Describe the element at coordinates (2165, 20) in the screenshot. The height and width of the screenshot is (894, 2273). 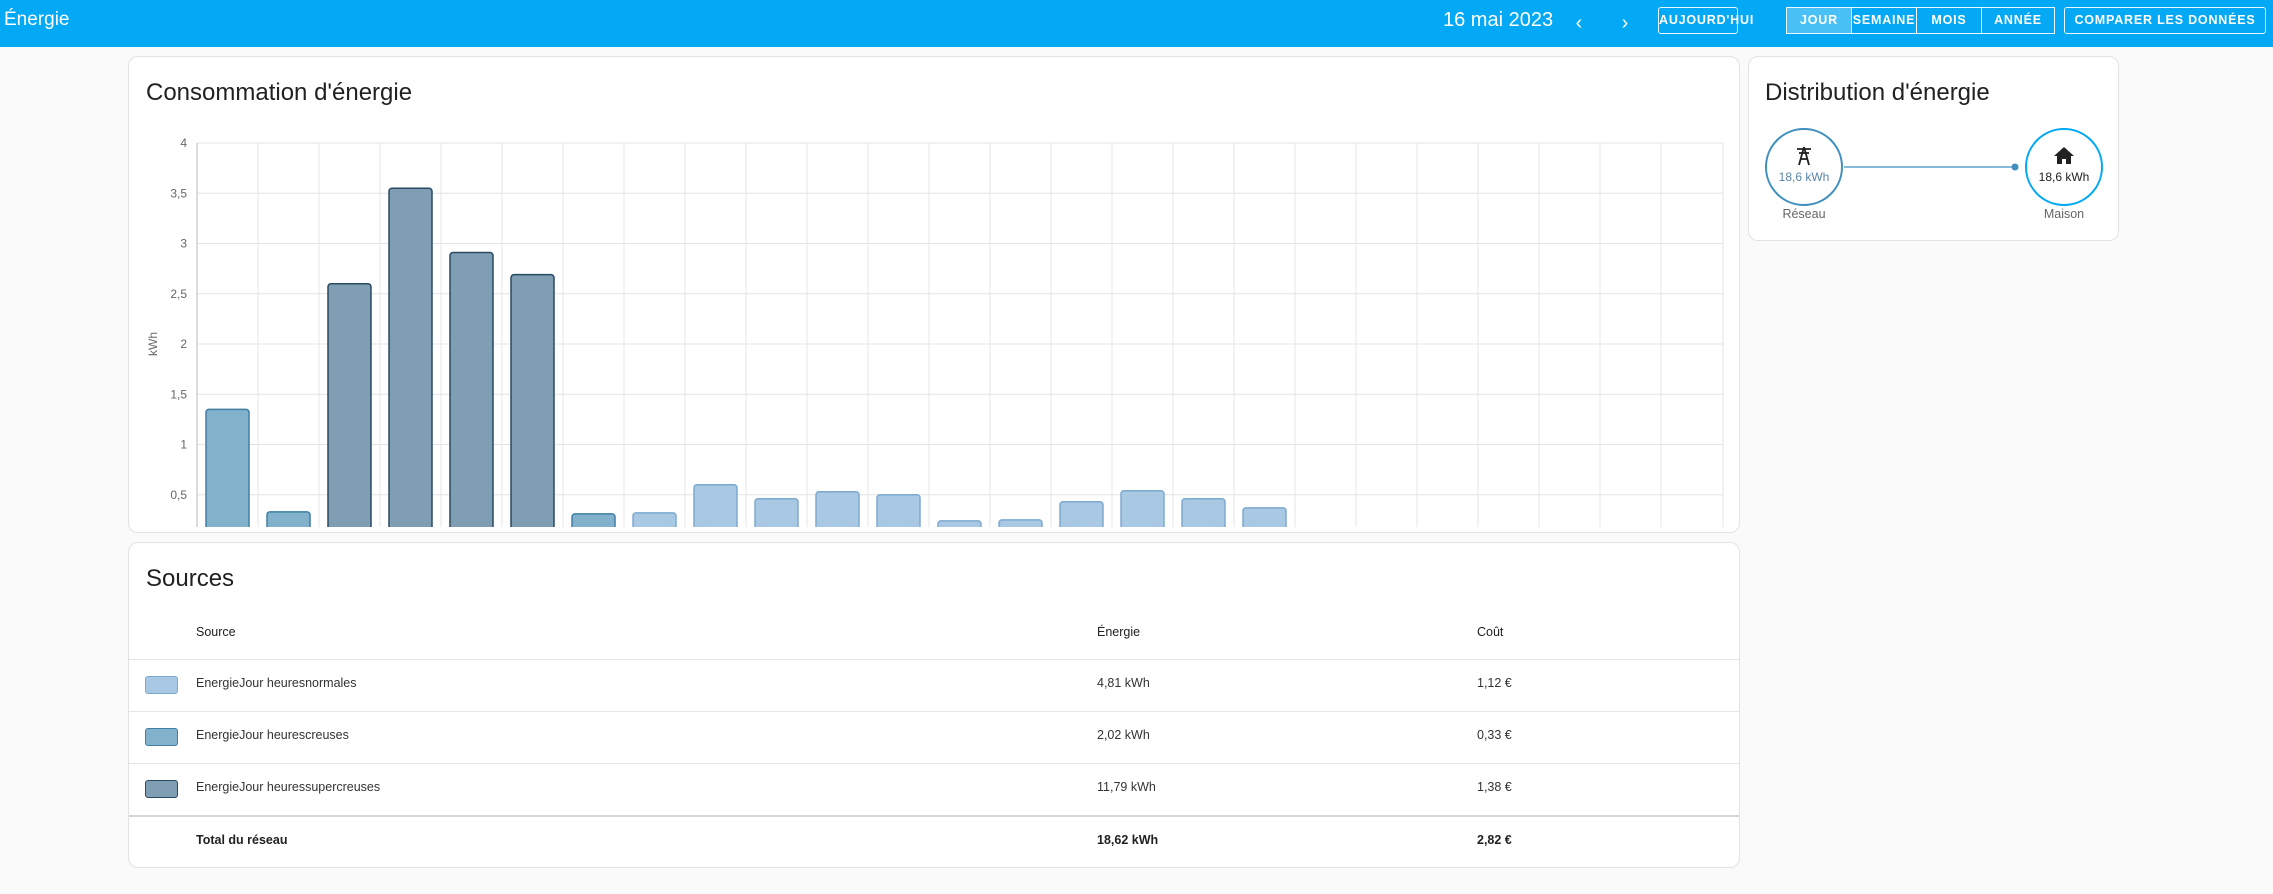
I see `compare-data-button: COMPARER LES DONNÉES` at that location.